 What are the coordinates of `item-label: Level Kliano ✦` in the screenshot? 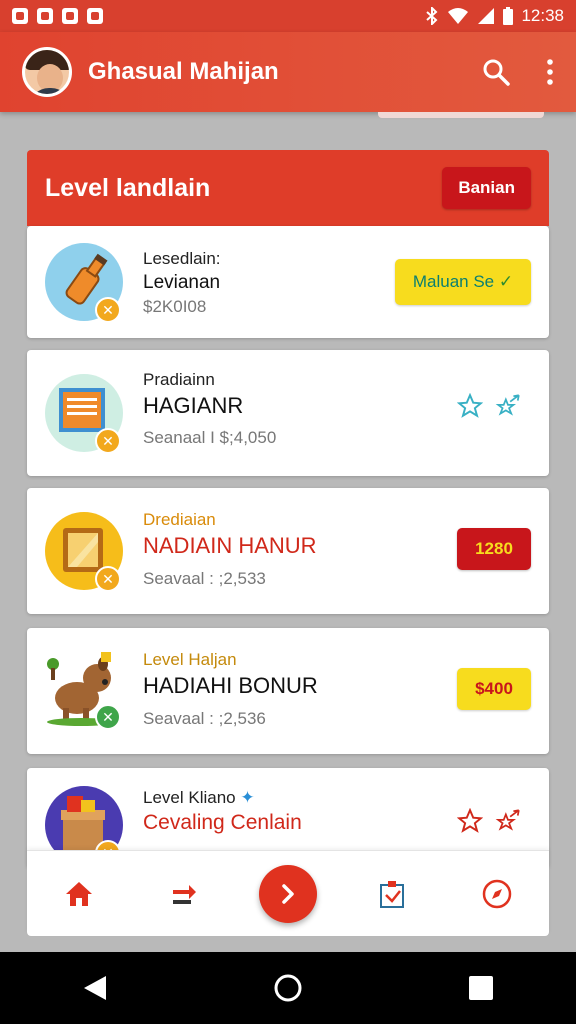 It's located at (199, 797).